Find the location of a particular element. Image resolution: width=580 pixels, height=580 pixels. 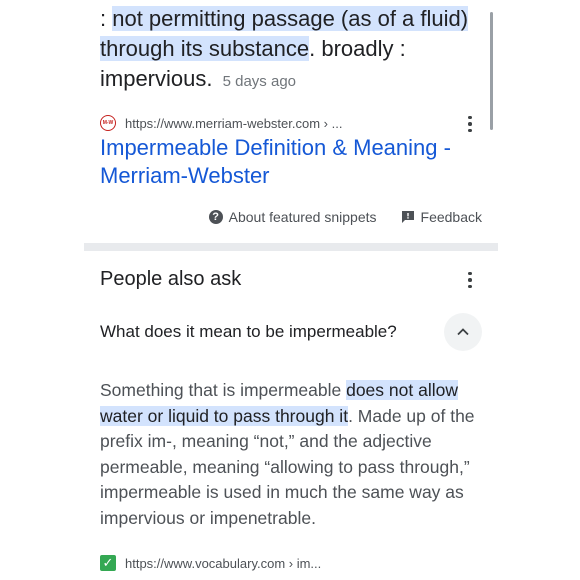

feedback-icon is located at coordinates (407, 217).